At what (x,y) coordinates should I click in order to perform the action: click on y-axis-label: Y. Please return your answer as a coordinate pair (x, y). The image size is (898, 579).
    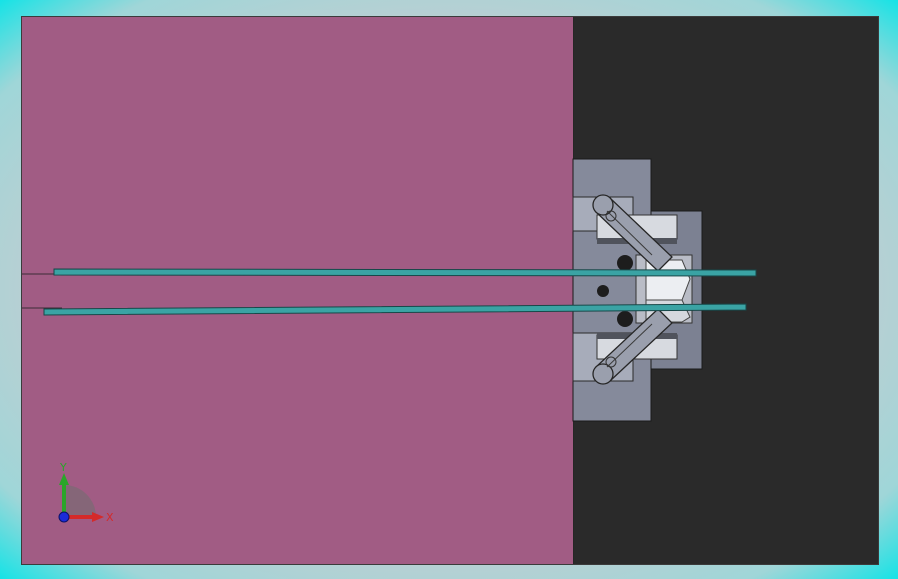
    Looking at the image, I should click on (63, 467).